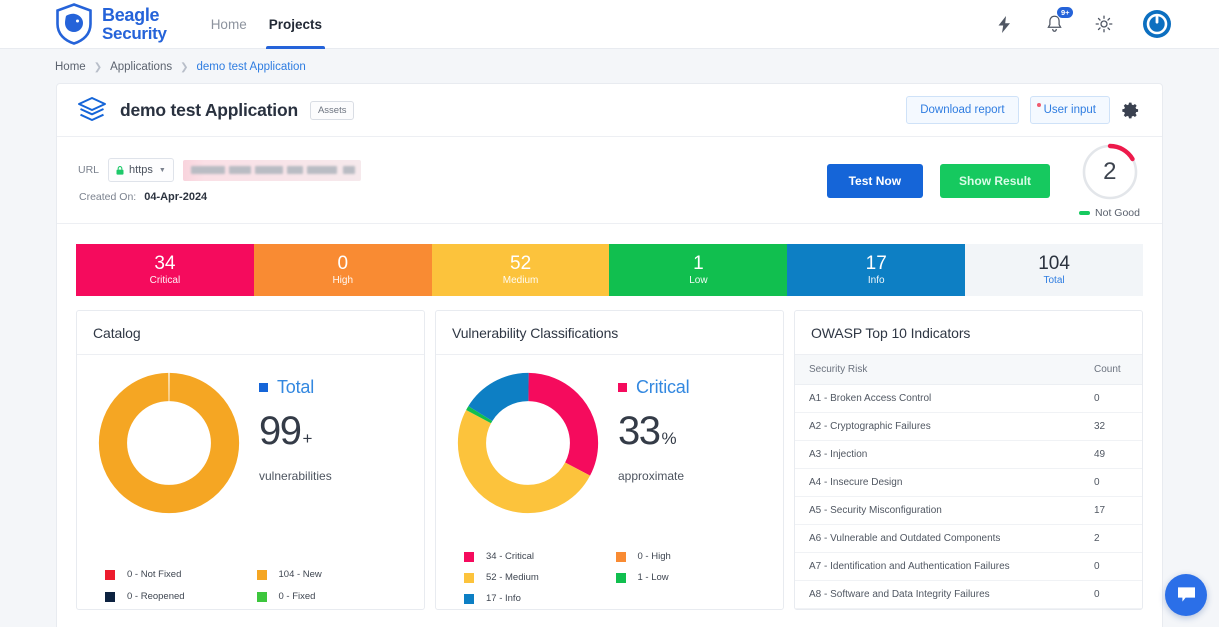  Describe the element at coordinates (962, 110) in the screenshot. I see `download-report-button: Download report` at that location.